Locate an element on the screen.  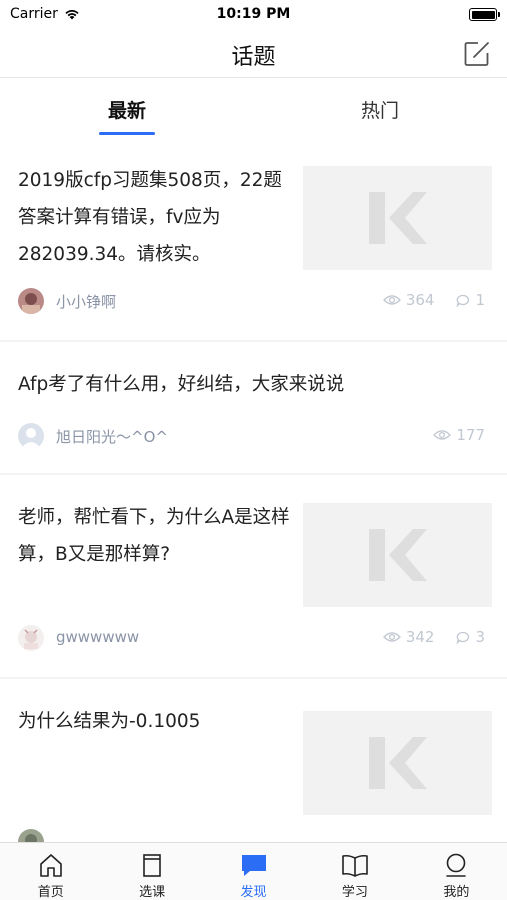
view-count: 364 is located at coordinates (408, 300).